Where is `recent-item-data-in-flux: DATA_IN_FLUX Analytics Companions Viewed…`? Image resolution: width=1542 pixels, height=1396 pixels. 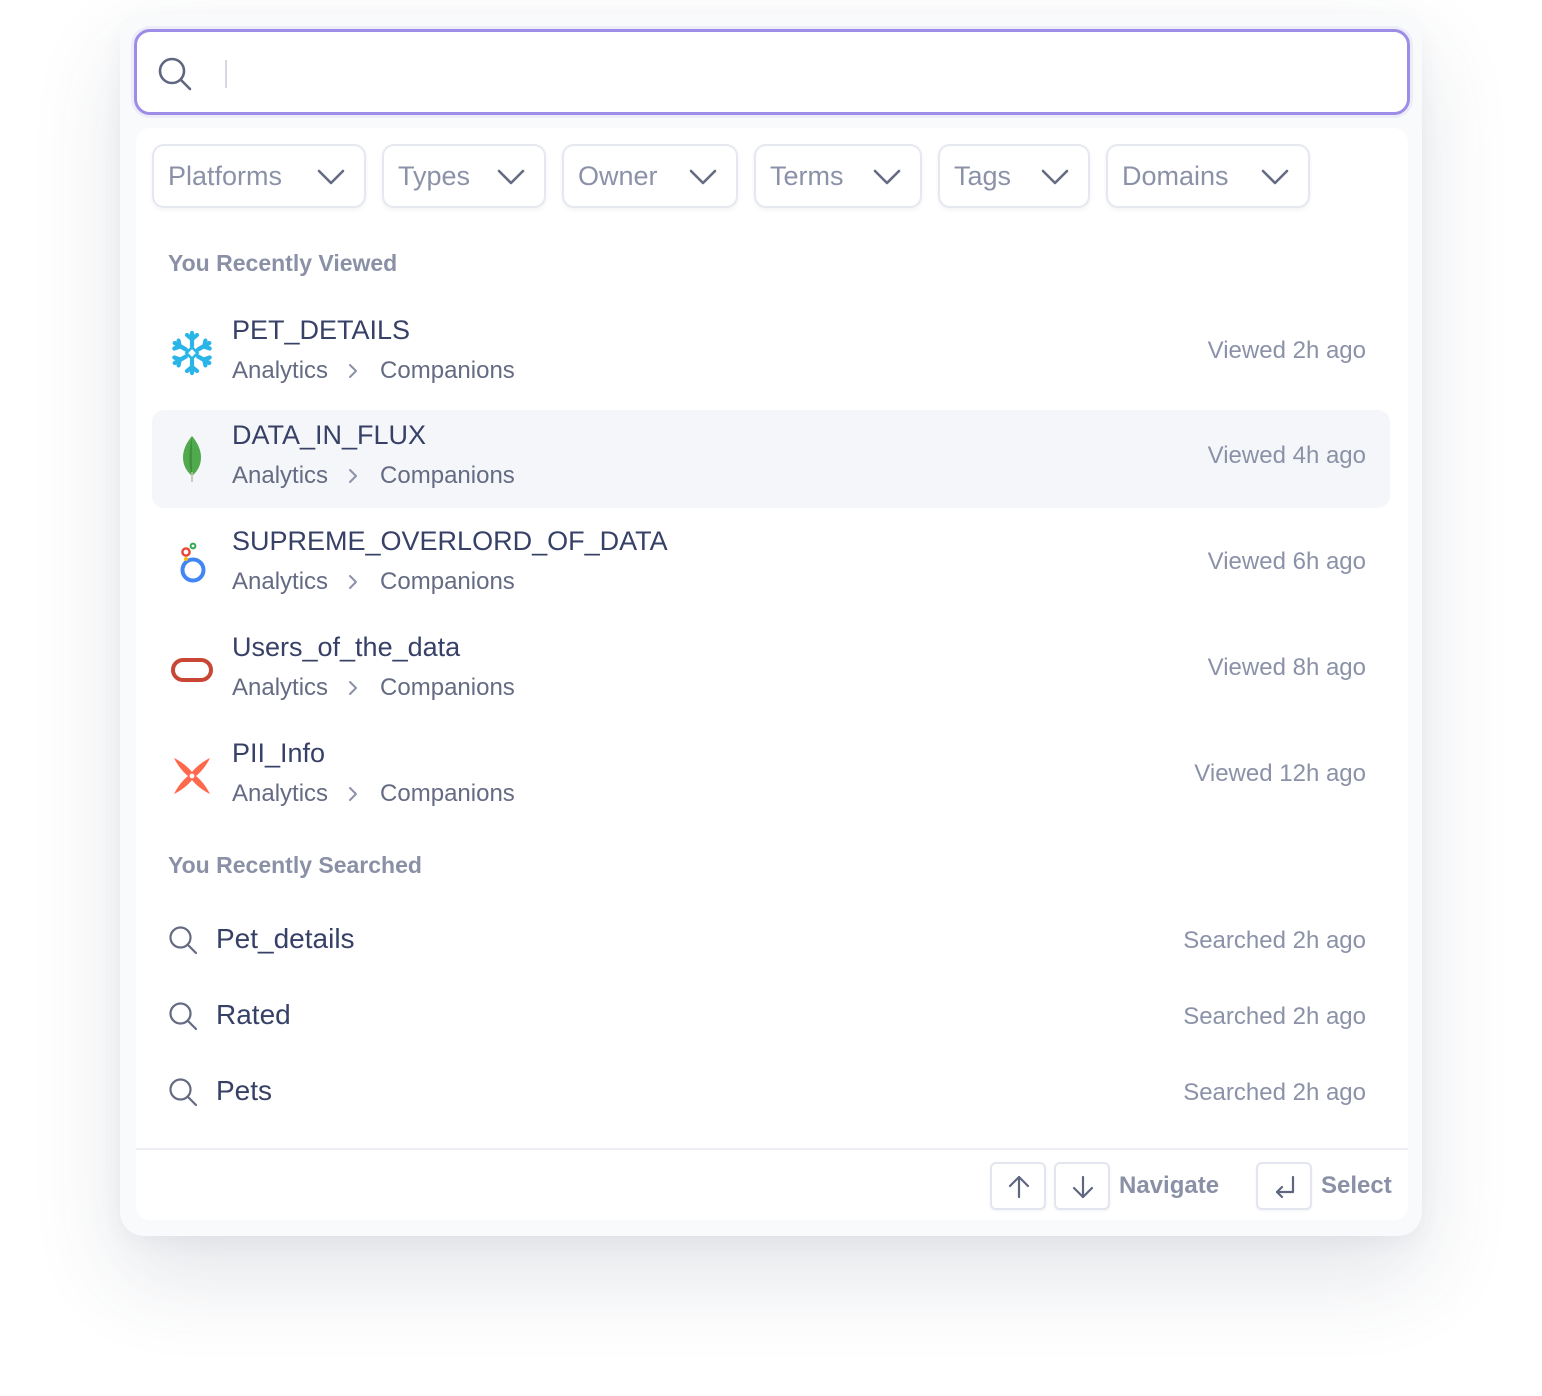 recent-item-data-in-flux: DATA_IN_FLUX Analytics Companions Viewed… is located at coordinates (771, 459).